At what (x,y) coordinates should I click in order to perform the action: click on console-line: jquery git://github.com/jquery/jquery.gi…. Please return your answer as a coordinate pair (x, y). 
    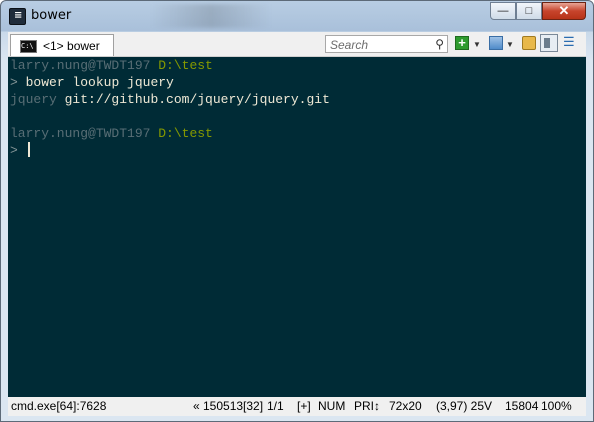
    Looking at the image, I should click on (170, 99).